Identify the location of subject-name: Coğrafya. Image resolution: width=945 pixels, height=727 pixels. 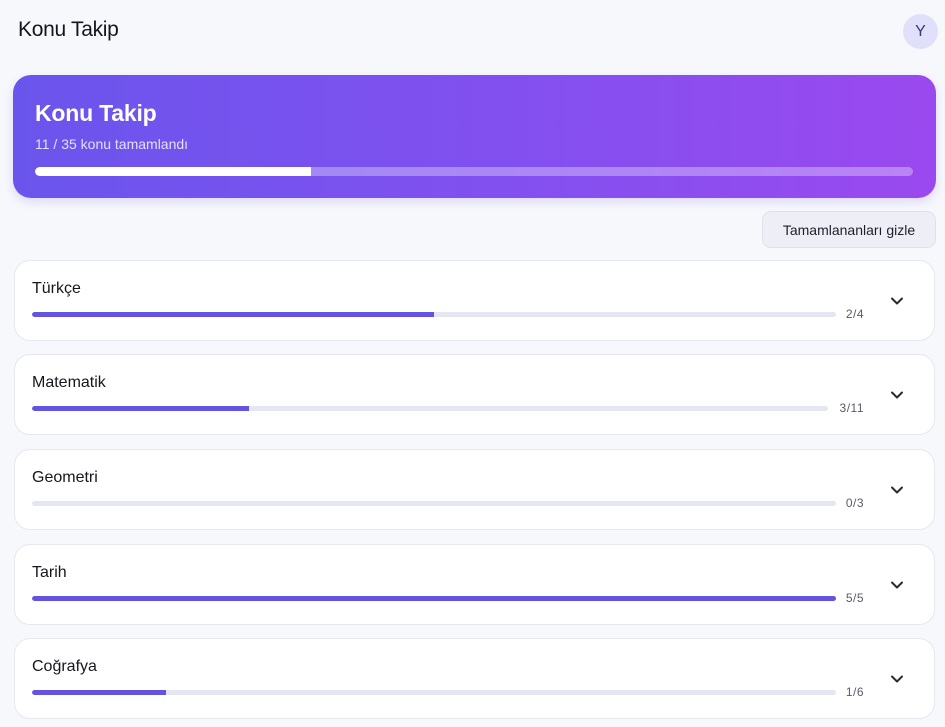
(64, 666).